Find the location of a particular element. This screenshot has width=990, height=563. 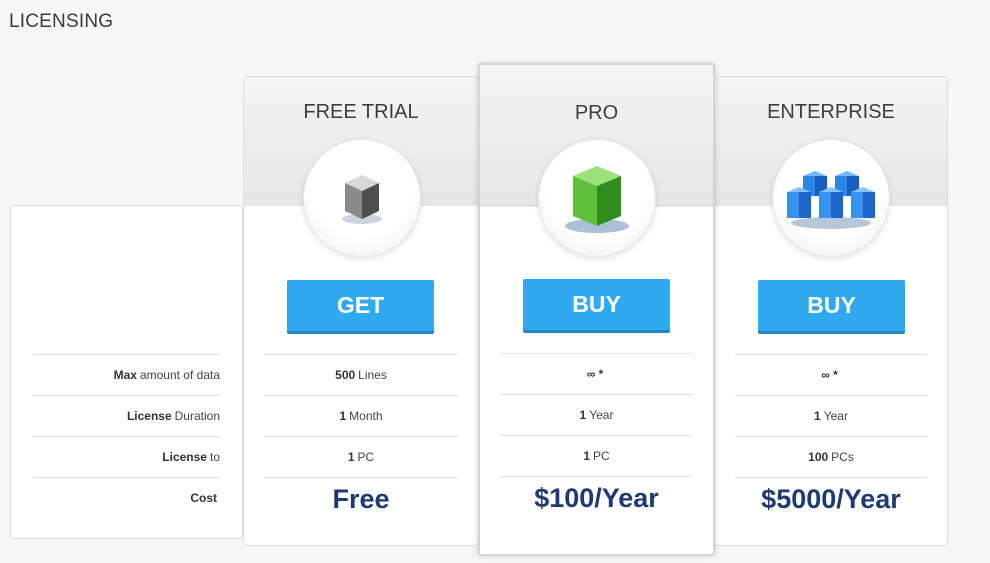

blue-cubes-icon is located at coordinates (831, 200).